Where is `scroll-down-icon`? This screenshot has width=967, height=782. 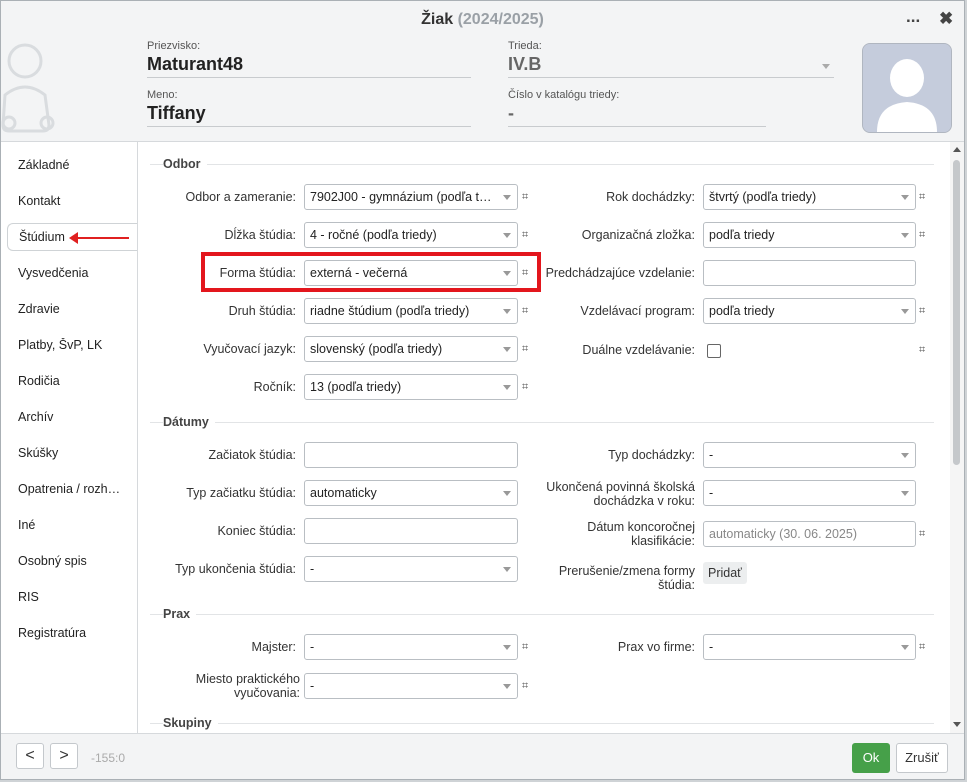 scroll-down-icon is located at coordinates (957, 724).